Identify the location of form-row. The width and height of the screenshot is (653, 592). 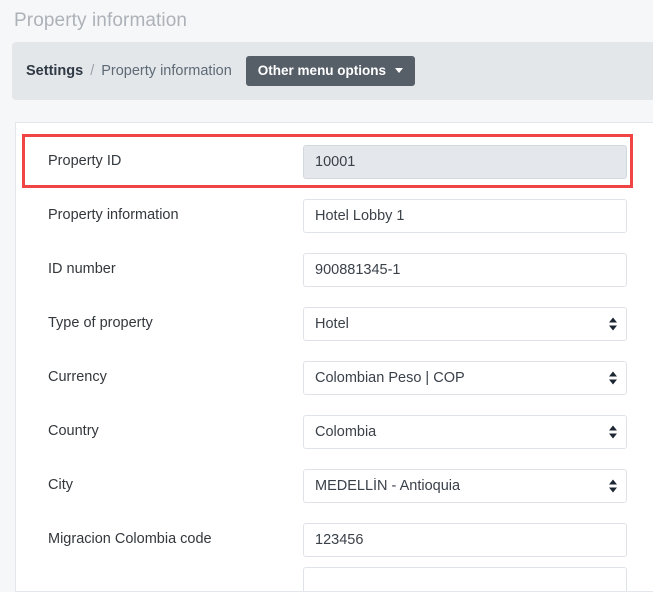
(334, 579).